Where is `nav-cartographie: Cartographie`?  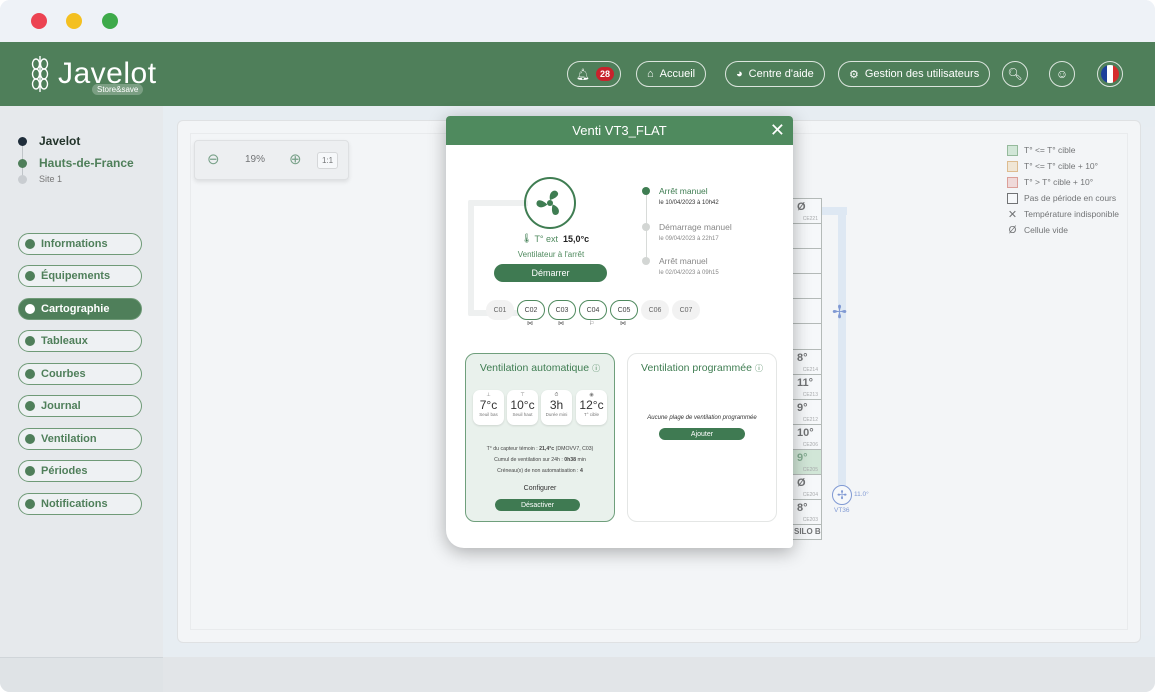
nav-cartographie: Cartographie is located at coordinates (80, 309).